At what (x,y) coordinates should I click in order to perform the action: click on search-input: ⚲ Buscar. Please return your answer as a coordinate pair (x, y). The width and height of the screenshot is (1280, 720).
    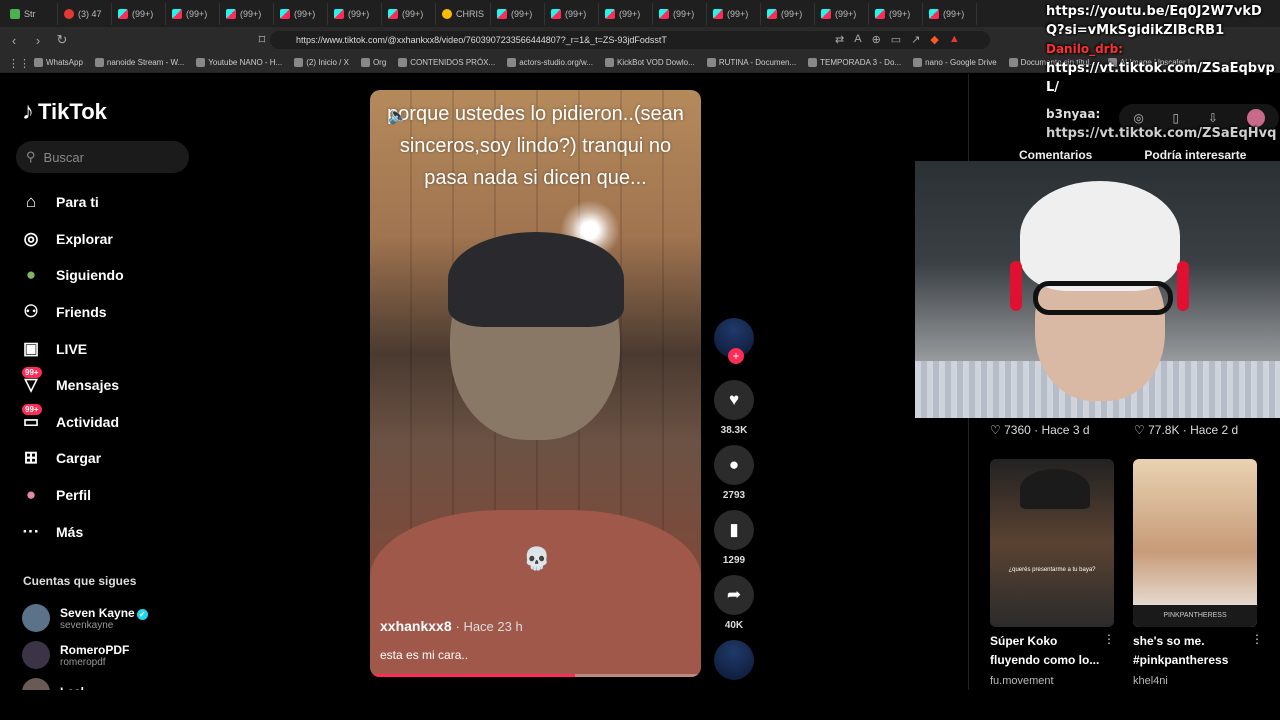
    Looking at the image, I should click on (102, 157).